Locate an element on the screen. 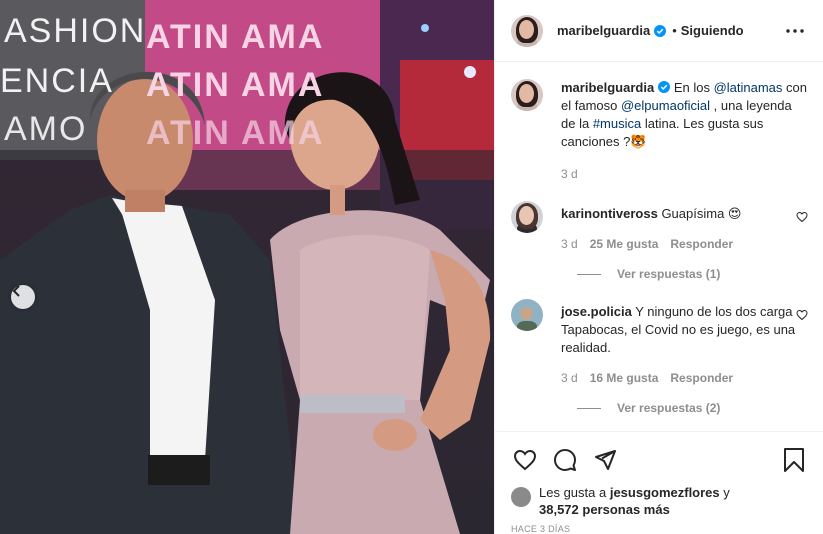  author-username: maribelguardia is located at coordinates (603, 30).